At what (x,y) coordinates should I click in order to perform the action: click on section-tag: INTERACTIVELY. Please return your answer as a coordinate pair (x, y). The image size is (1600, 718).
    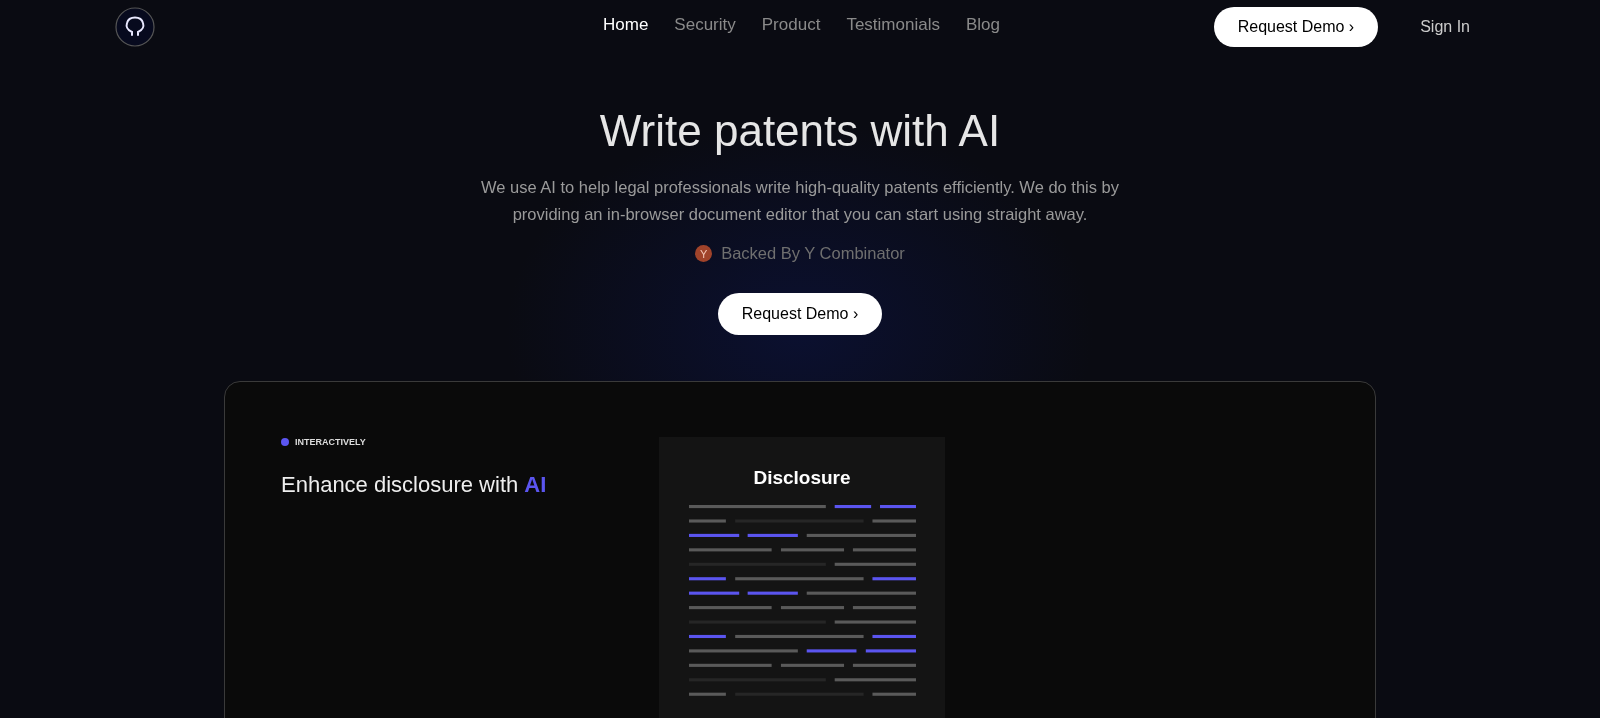
    Looking at the image, I should click on (330, 442).